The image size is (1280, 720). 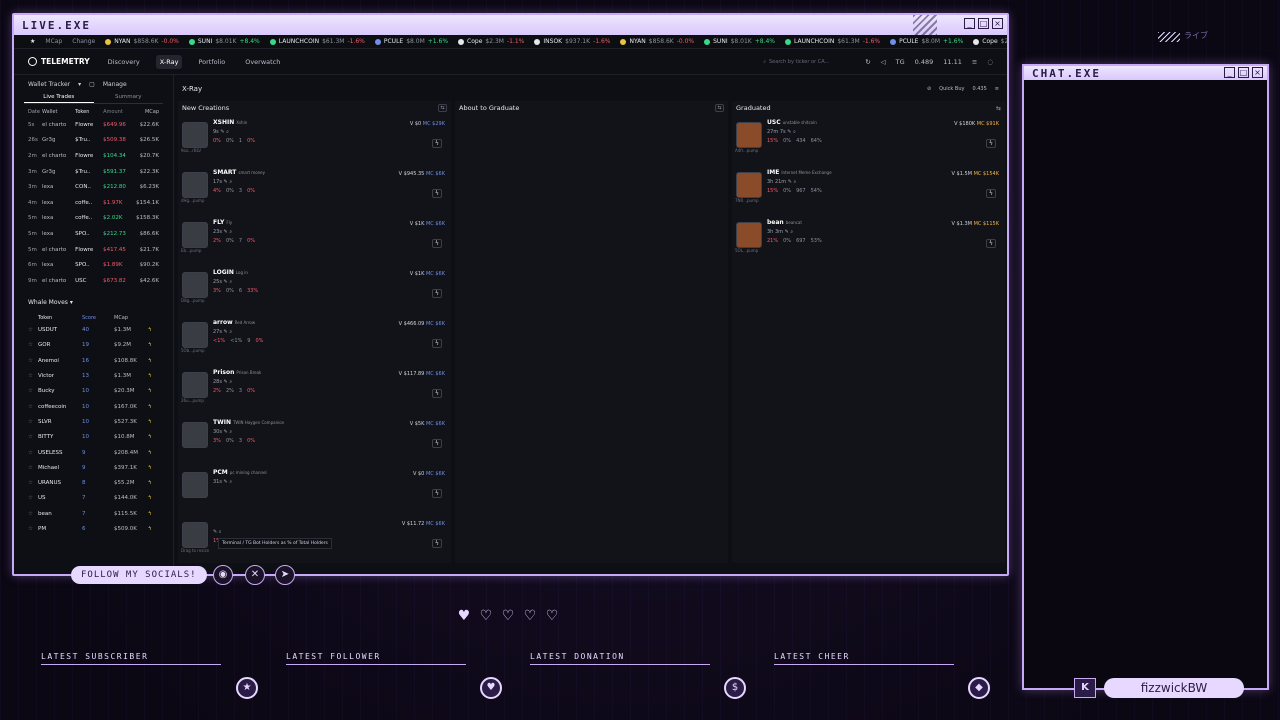 I want to click on table-row: 5s el charto Flowre $649.96 $22.6K, so click(x=93, y=125).